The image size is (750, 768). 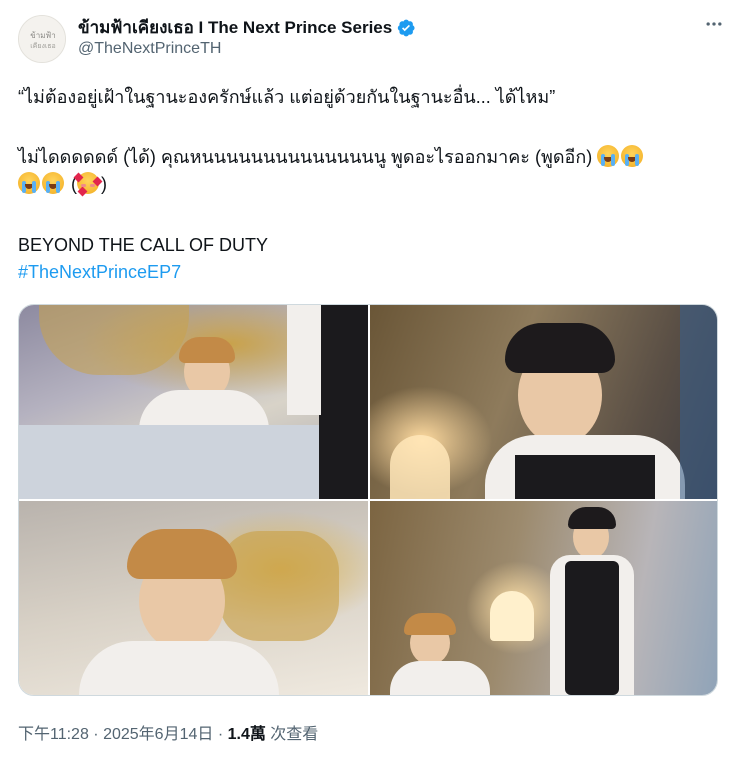 What do you see at coordinates (88, 184) in the screenshot?
I see `smiling-face-with-hearts-icon` at bounding box center [88, 184].